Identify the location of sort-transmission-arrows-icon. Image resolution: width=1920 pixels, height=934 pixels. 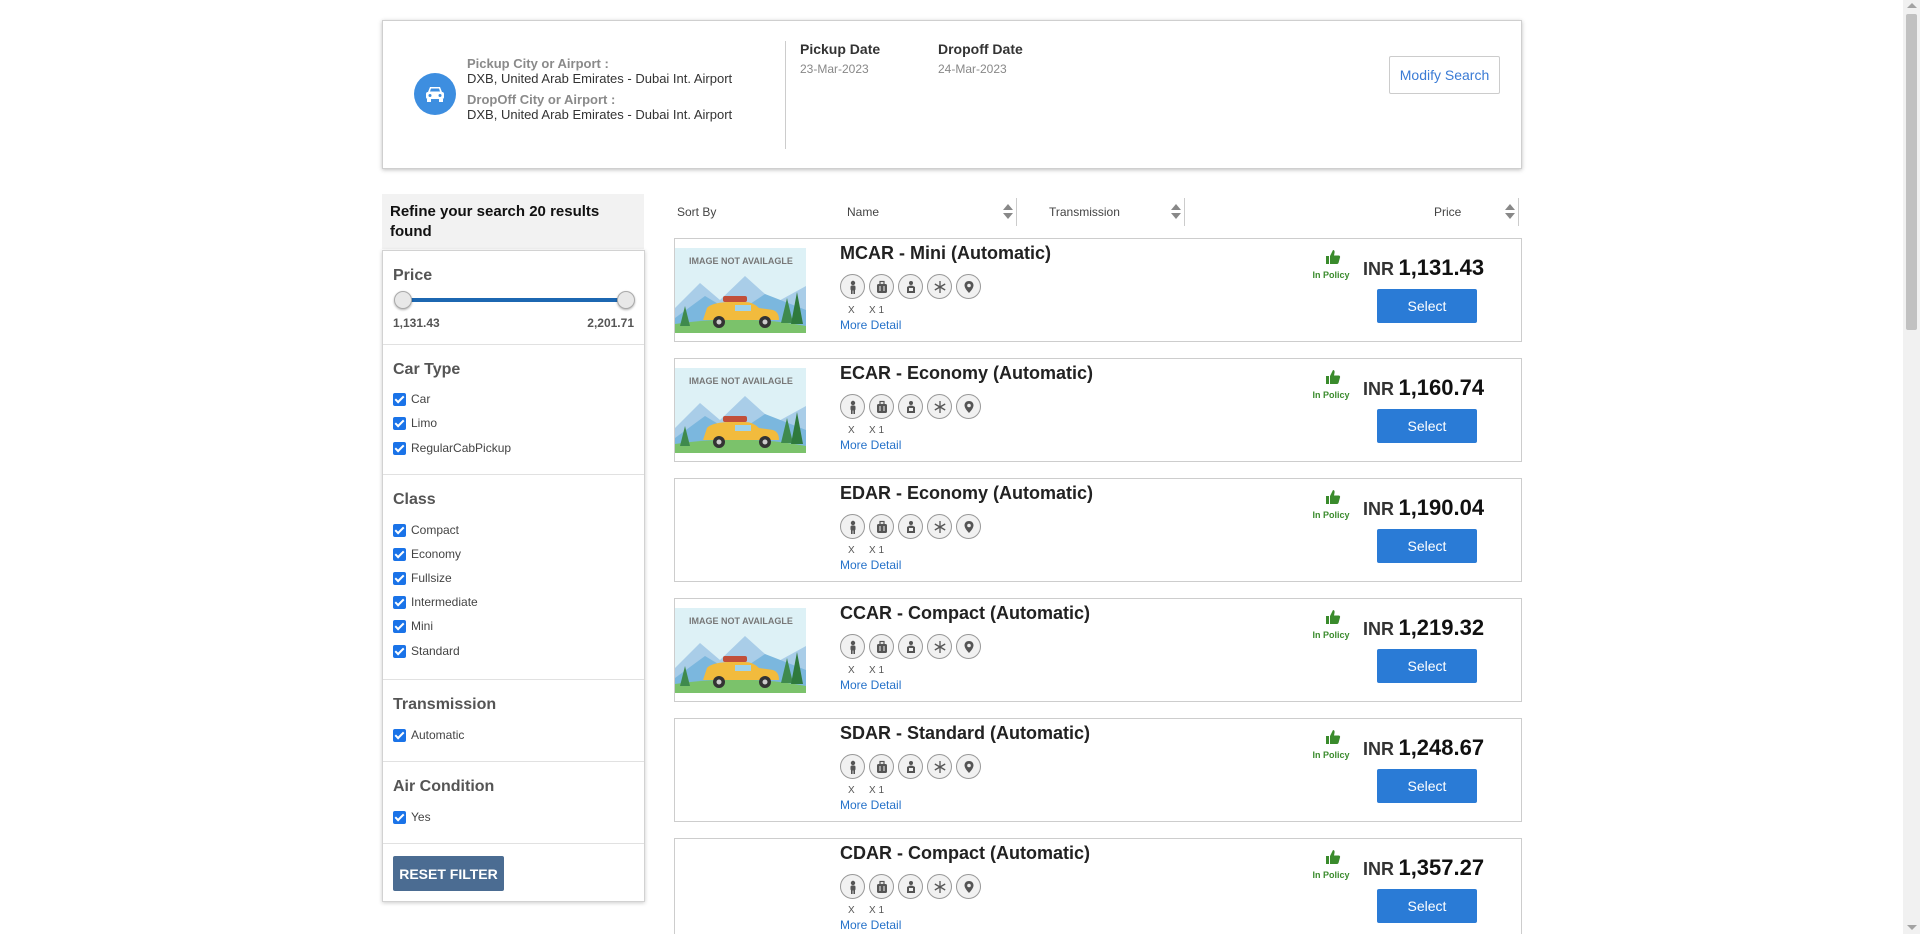
(1176, 212).